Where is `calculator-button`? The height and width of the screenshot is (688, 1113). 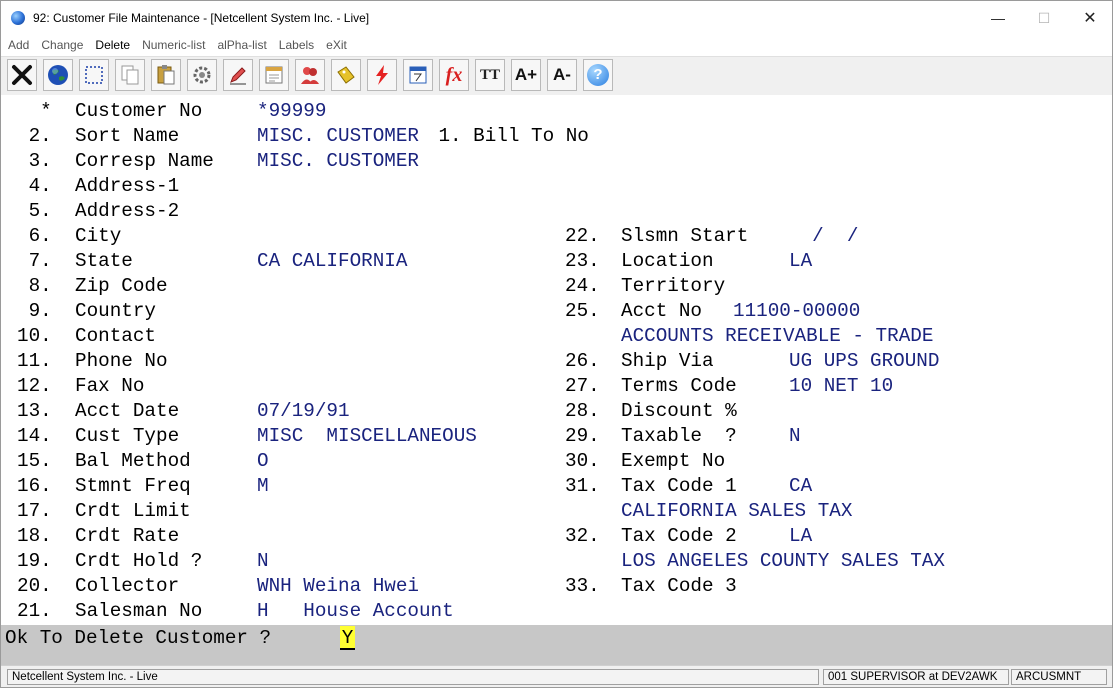
calculator-button is located at coordinates (418, 75).